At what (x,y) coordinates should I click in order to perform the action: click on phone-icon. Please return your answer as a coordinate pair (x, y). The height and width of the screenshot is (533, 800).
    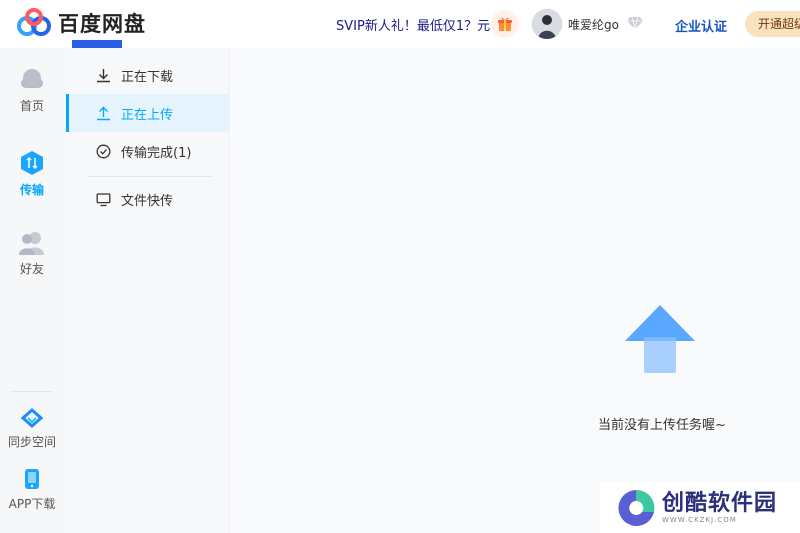
    Looking at the image, I should click on (32, 479).